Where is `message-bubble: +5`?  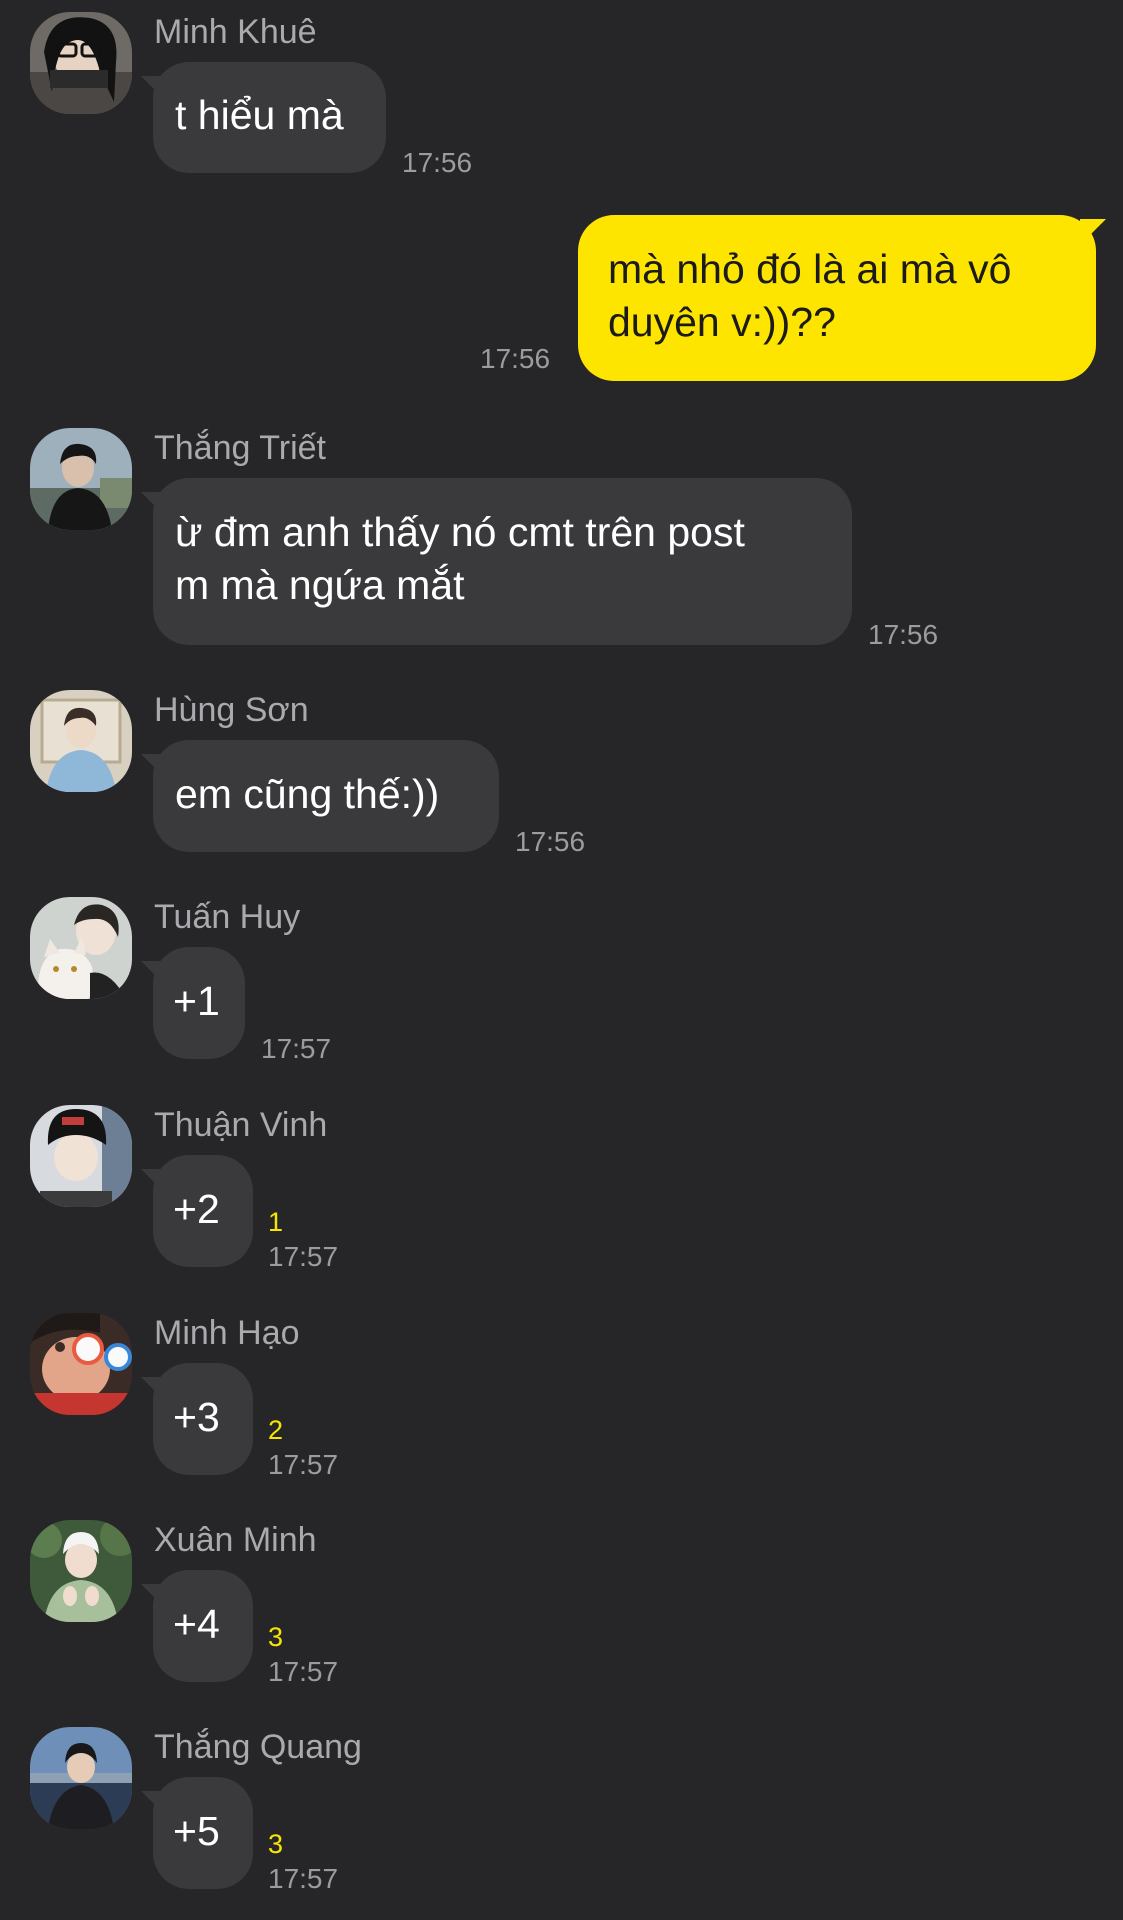 message-bubble: +5 is located at coordinates (203, 1833).